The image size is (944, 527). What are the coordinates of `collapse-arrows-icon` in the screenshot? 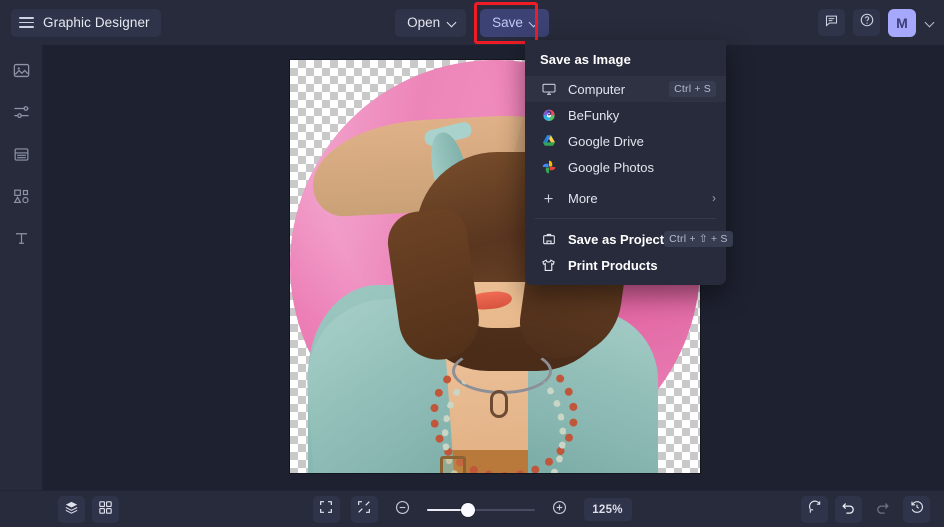 It's located at (364, 509).